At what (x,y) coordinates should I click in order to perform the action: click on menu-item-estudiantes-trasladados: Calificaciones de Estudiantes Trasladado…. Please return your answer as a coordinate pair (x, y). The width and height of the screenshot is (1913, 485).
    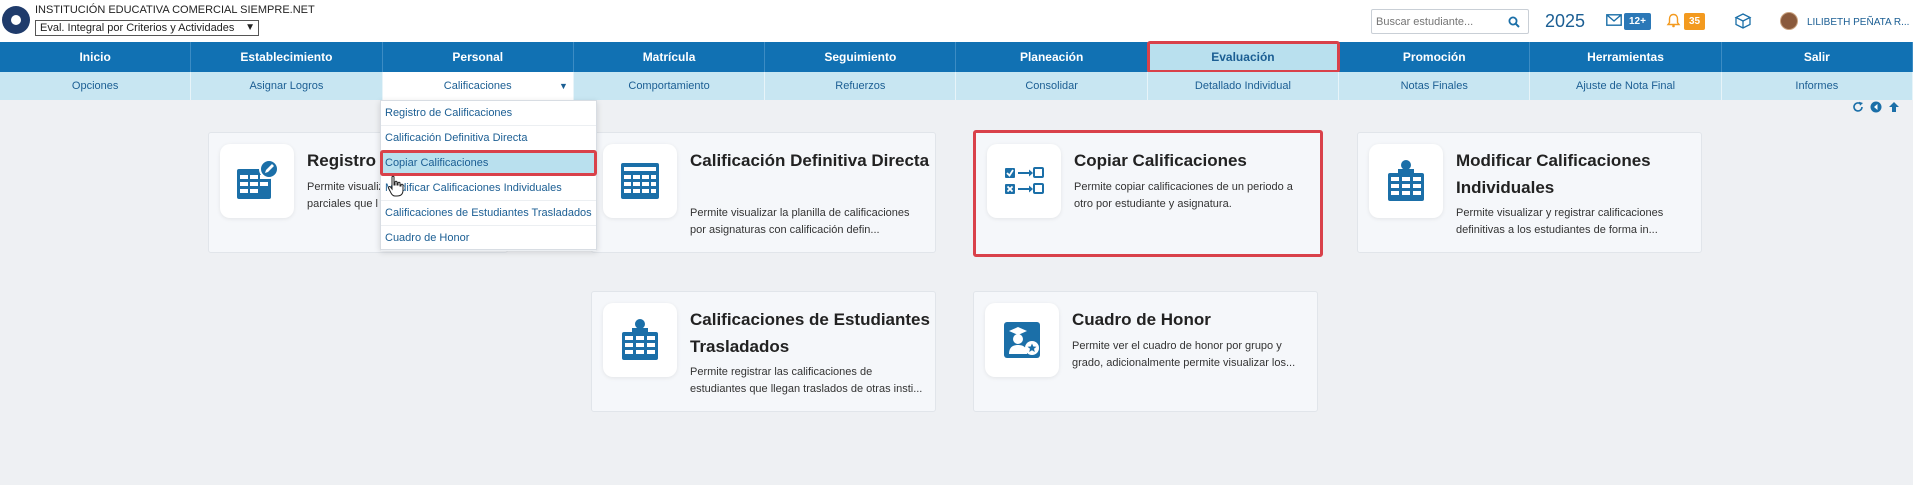
    Looking at the image, I should click on (488, 213).